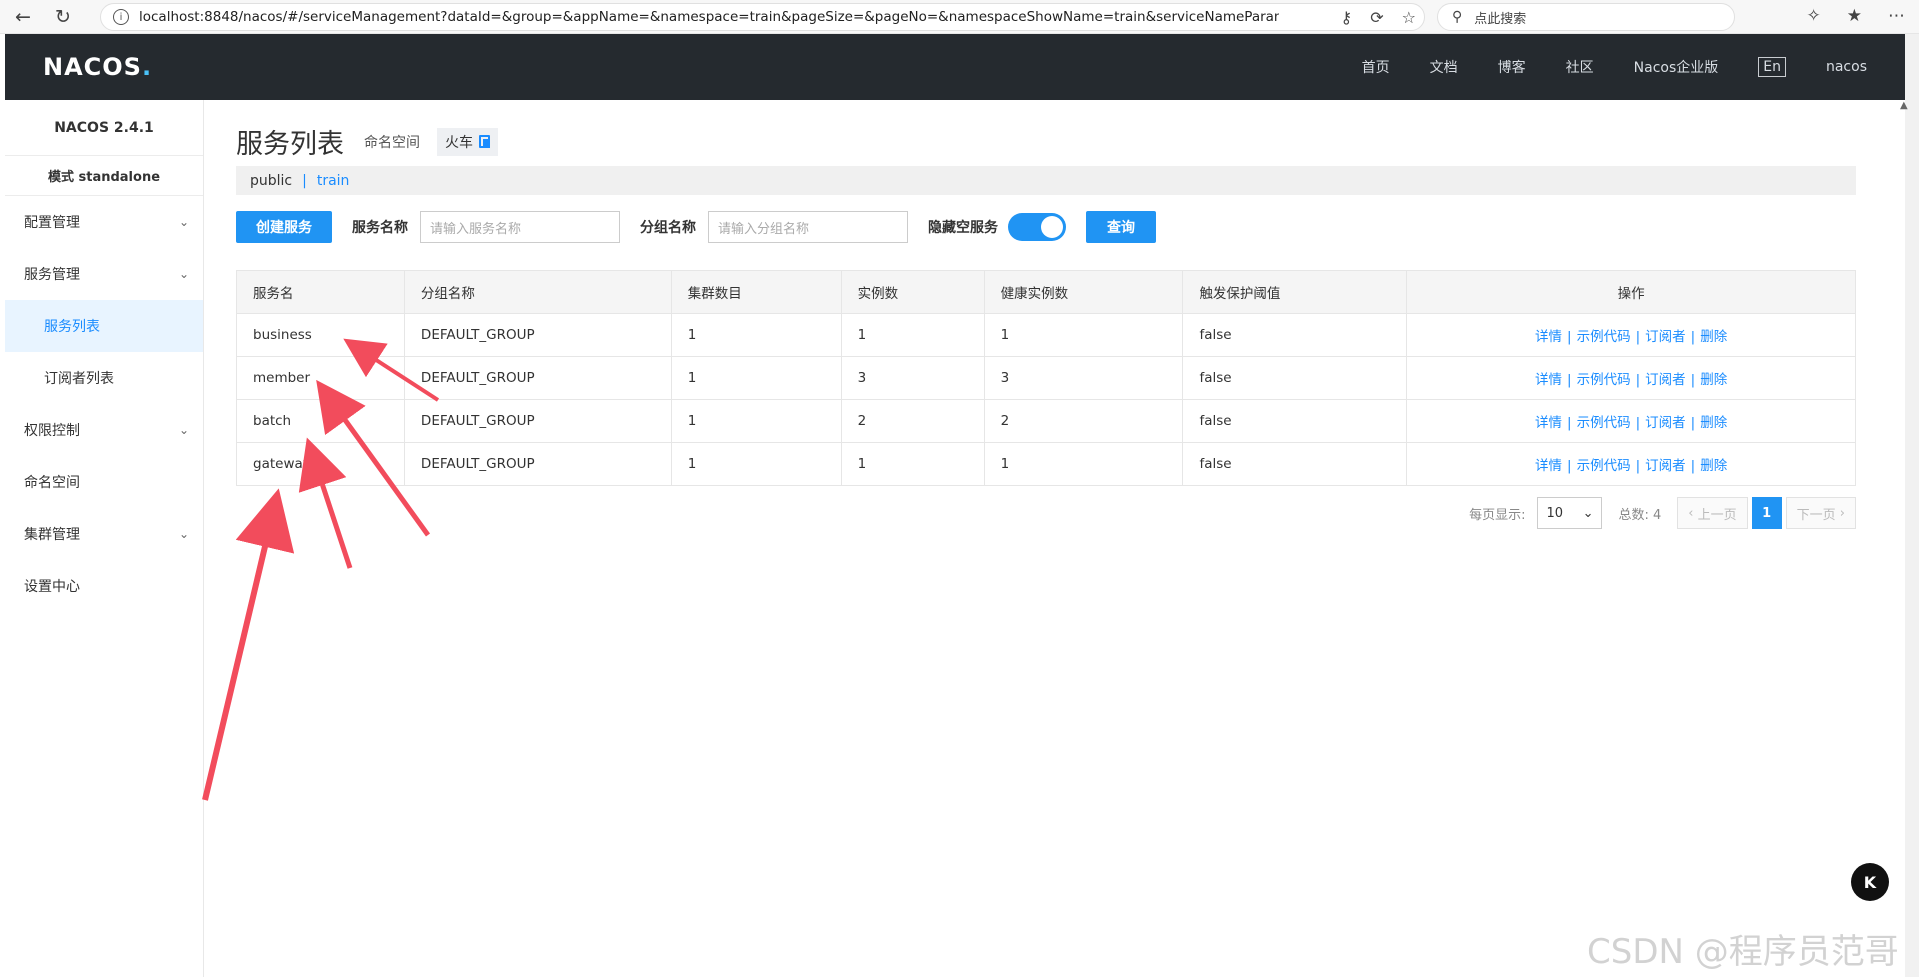 The image size is (1919, 977). What do you see at coordinates (104, 222) in the screenshot?
I see `sidebar-item-config: 配置管理 ⌄` at bounding box center [104, 222].